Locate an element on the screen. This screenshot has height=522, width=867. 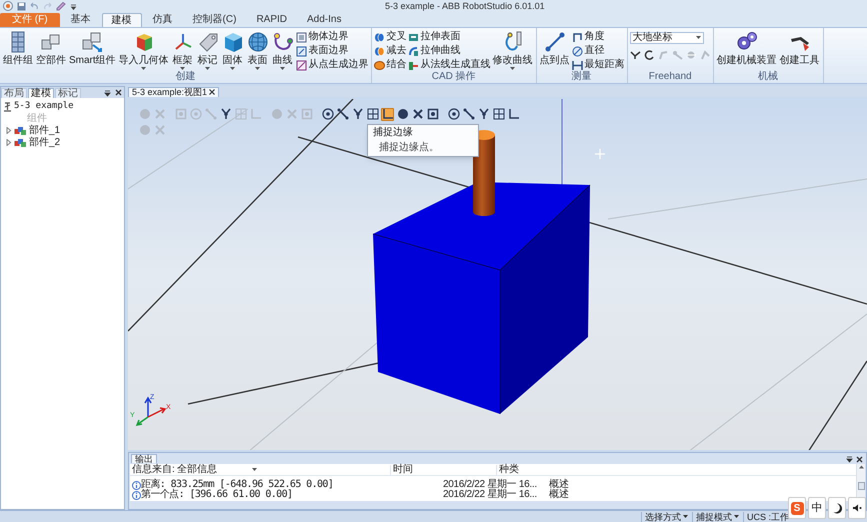
ribbon-button: 固体 is located at coordinates (232, 50).